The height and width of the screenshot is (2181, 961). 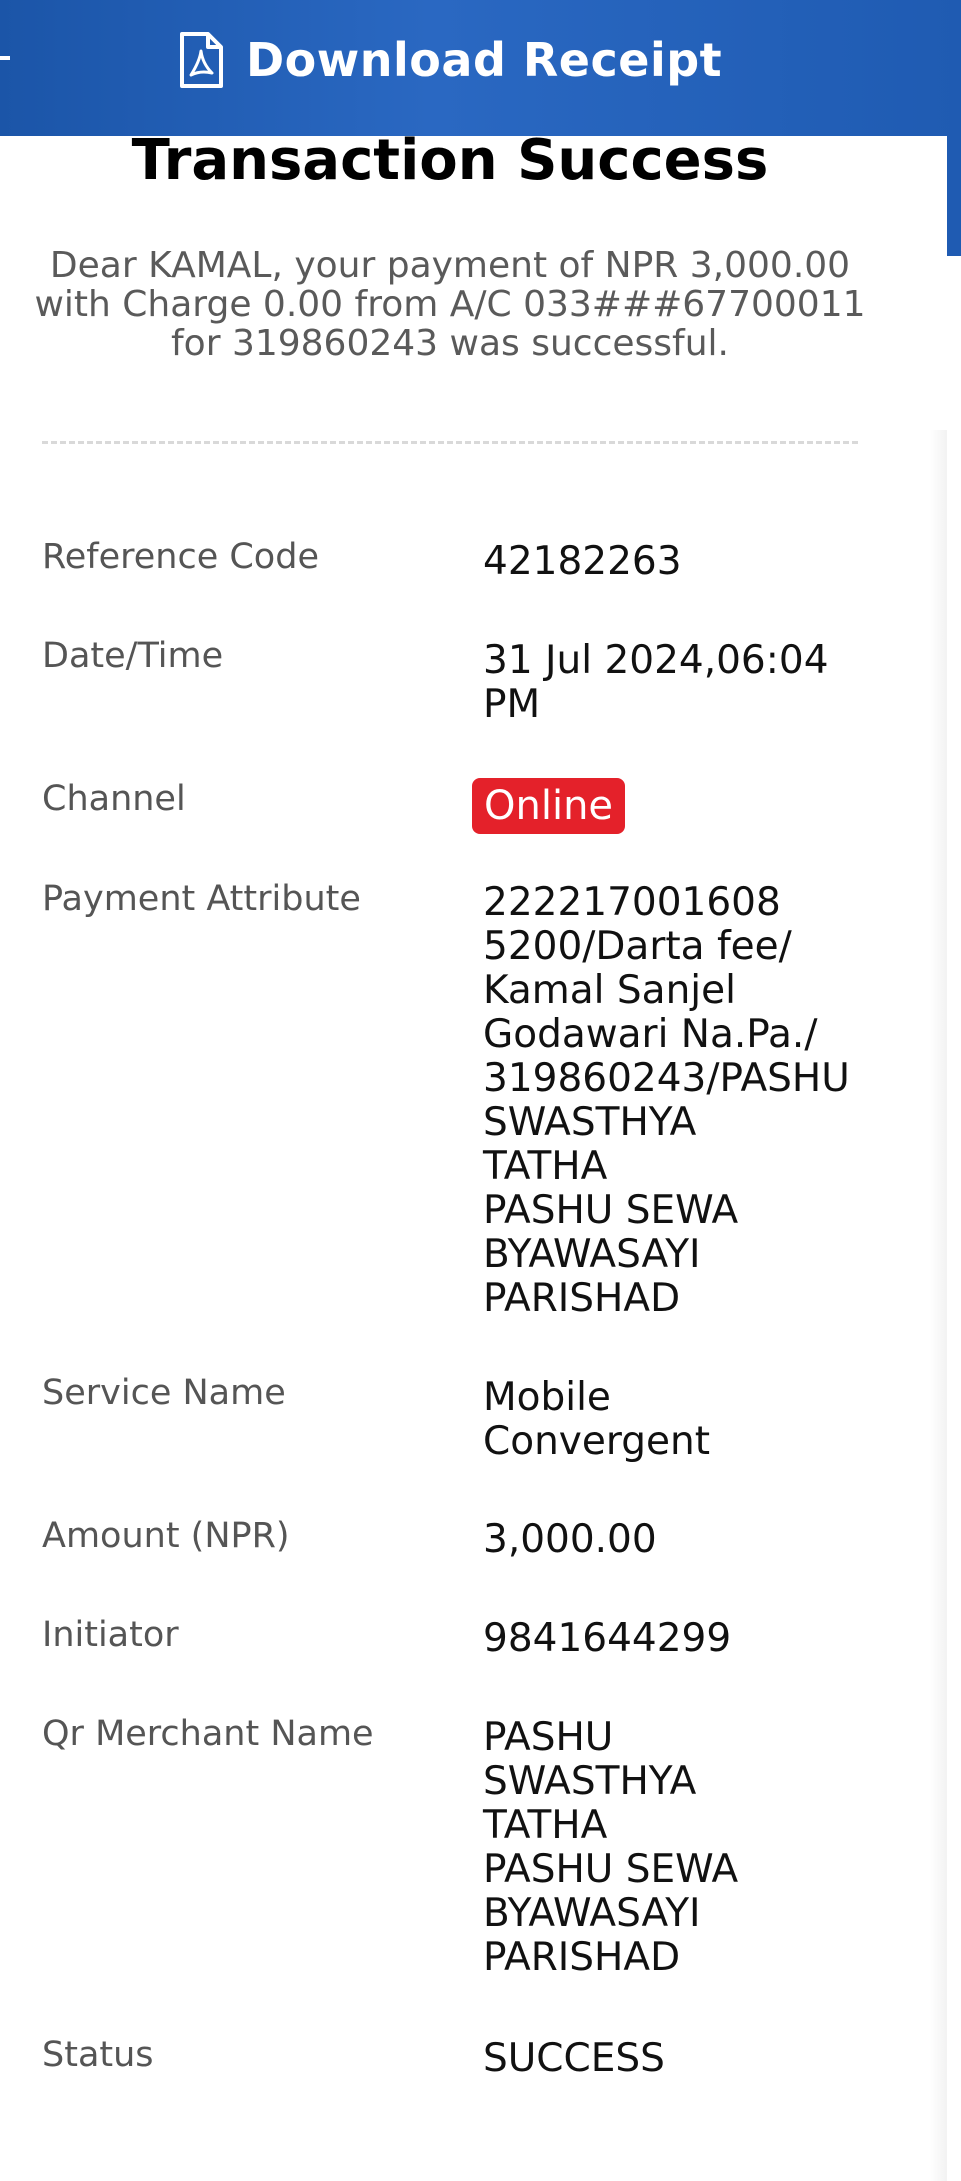 What do you see at coordinates (607, 1638) in the screenshot?
I see `initiator-value: 9841644299` at bounding box center [607, 1638].